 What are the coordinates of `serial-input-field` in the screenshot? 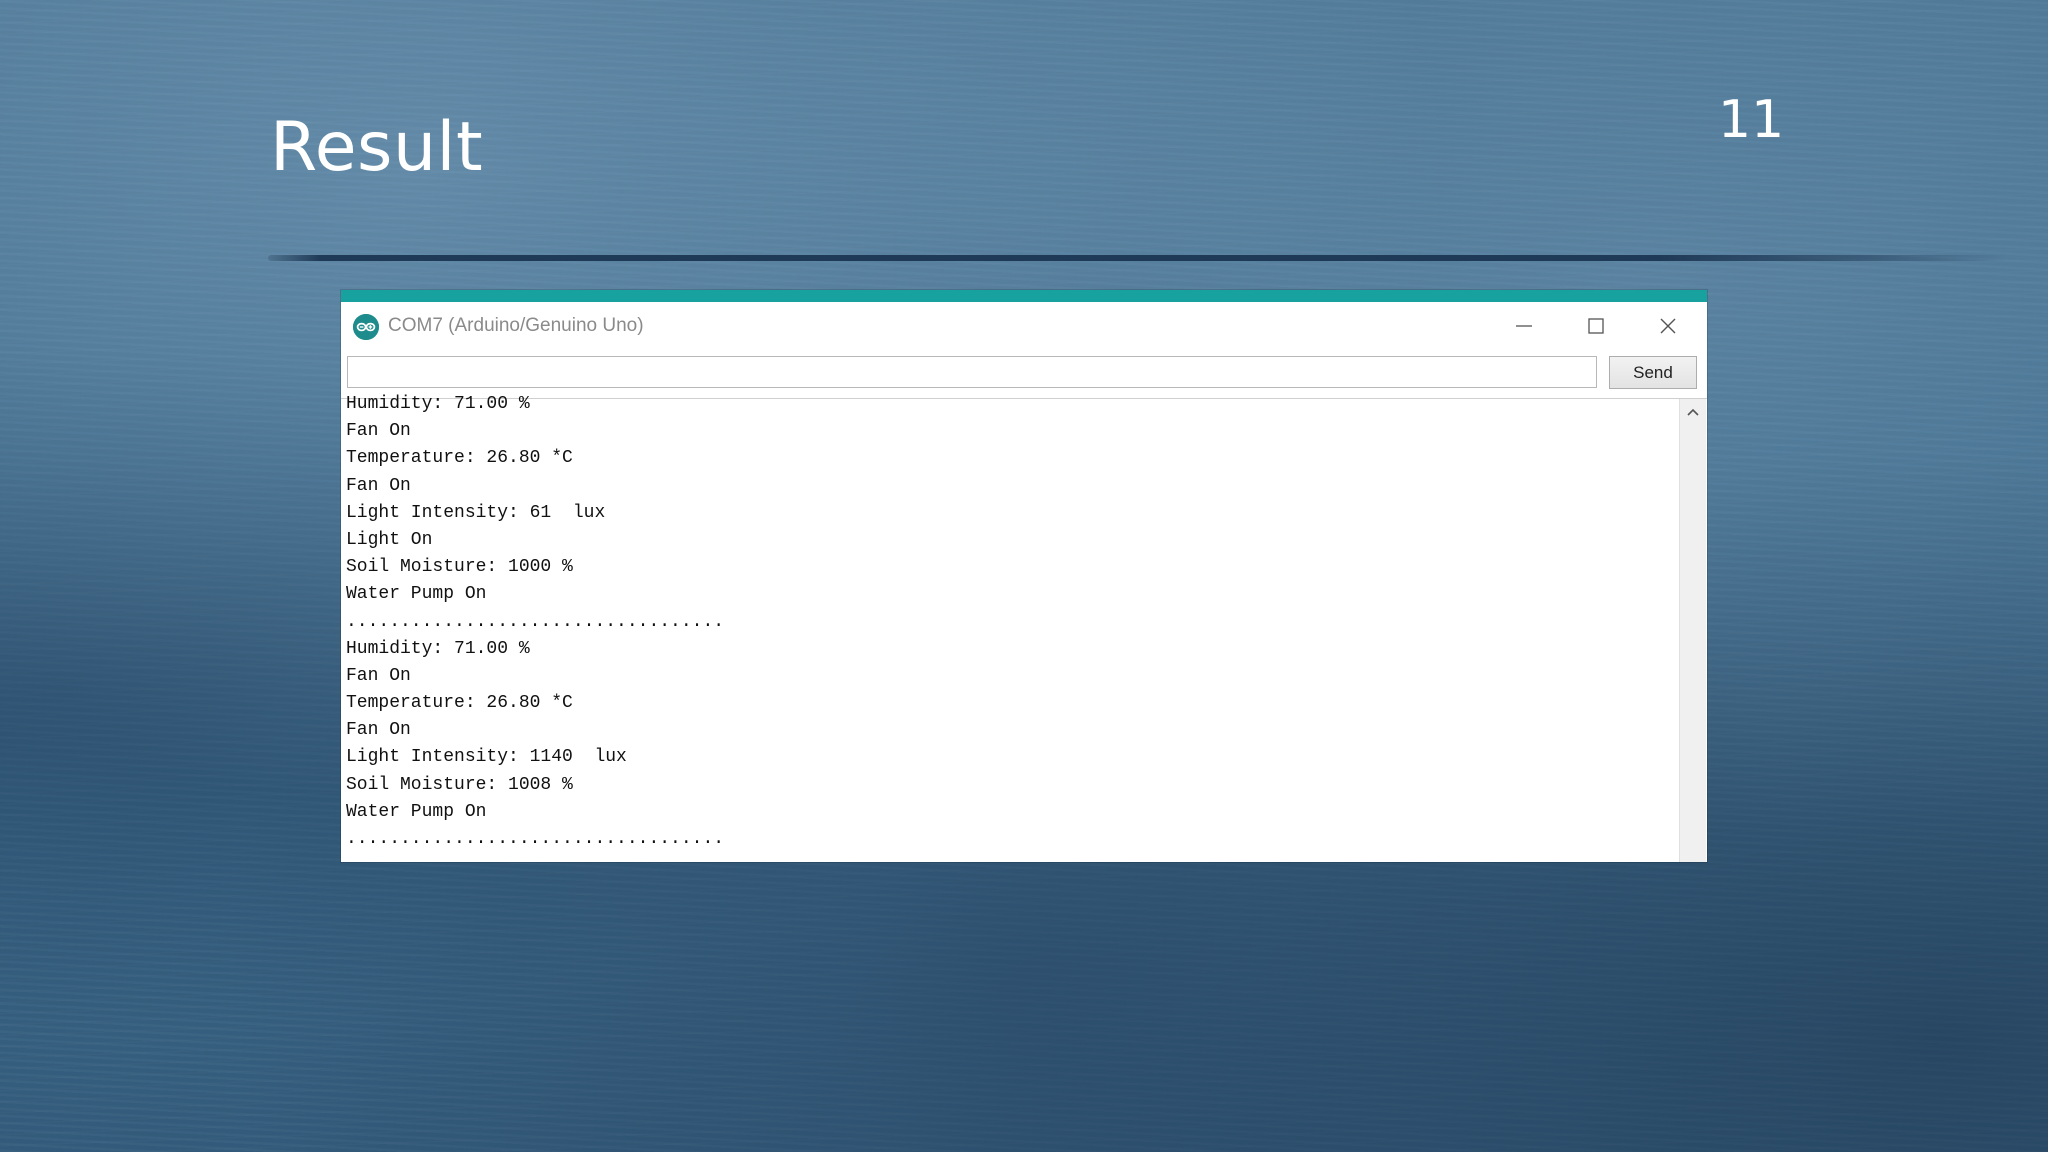 It's located at (972, 372).